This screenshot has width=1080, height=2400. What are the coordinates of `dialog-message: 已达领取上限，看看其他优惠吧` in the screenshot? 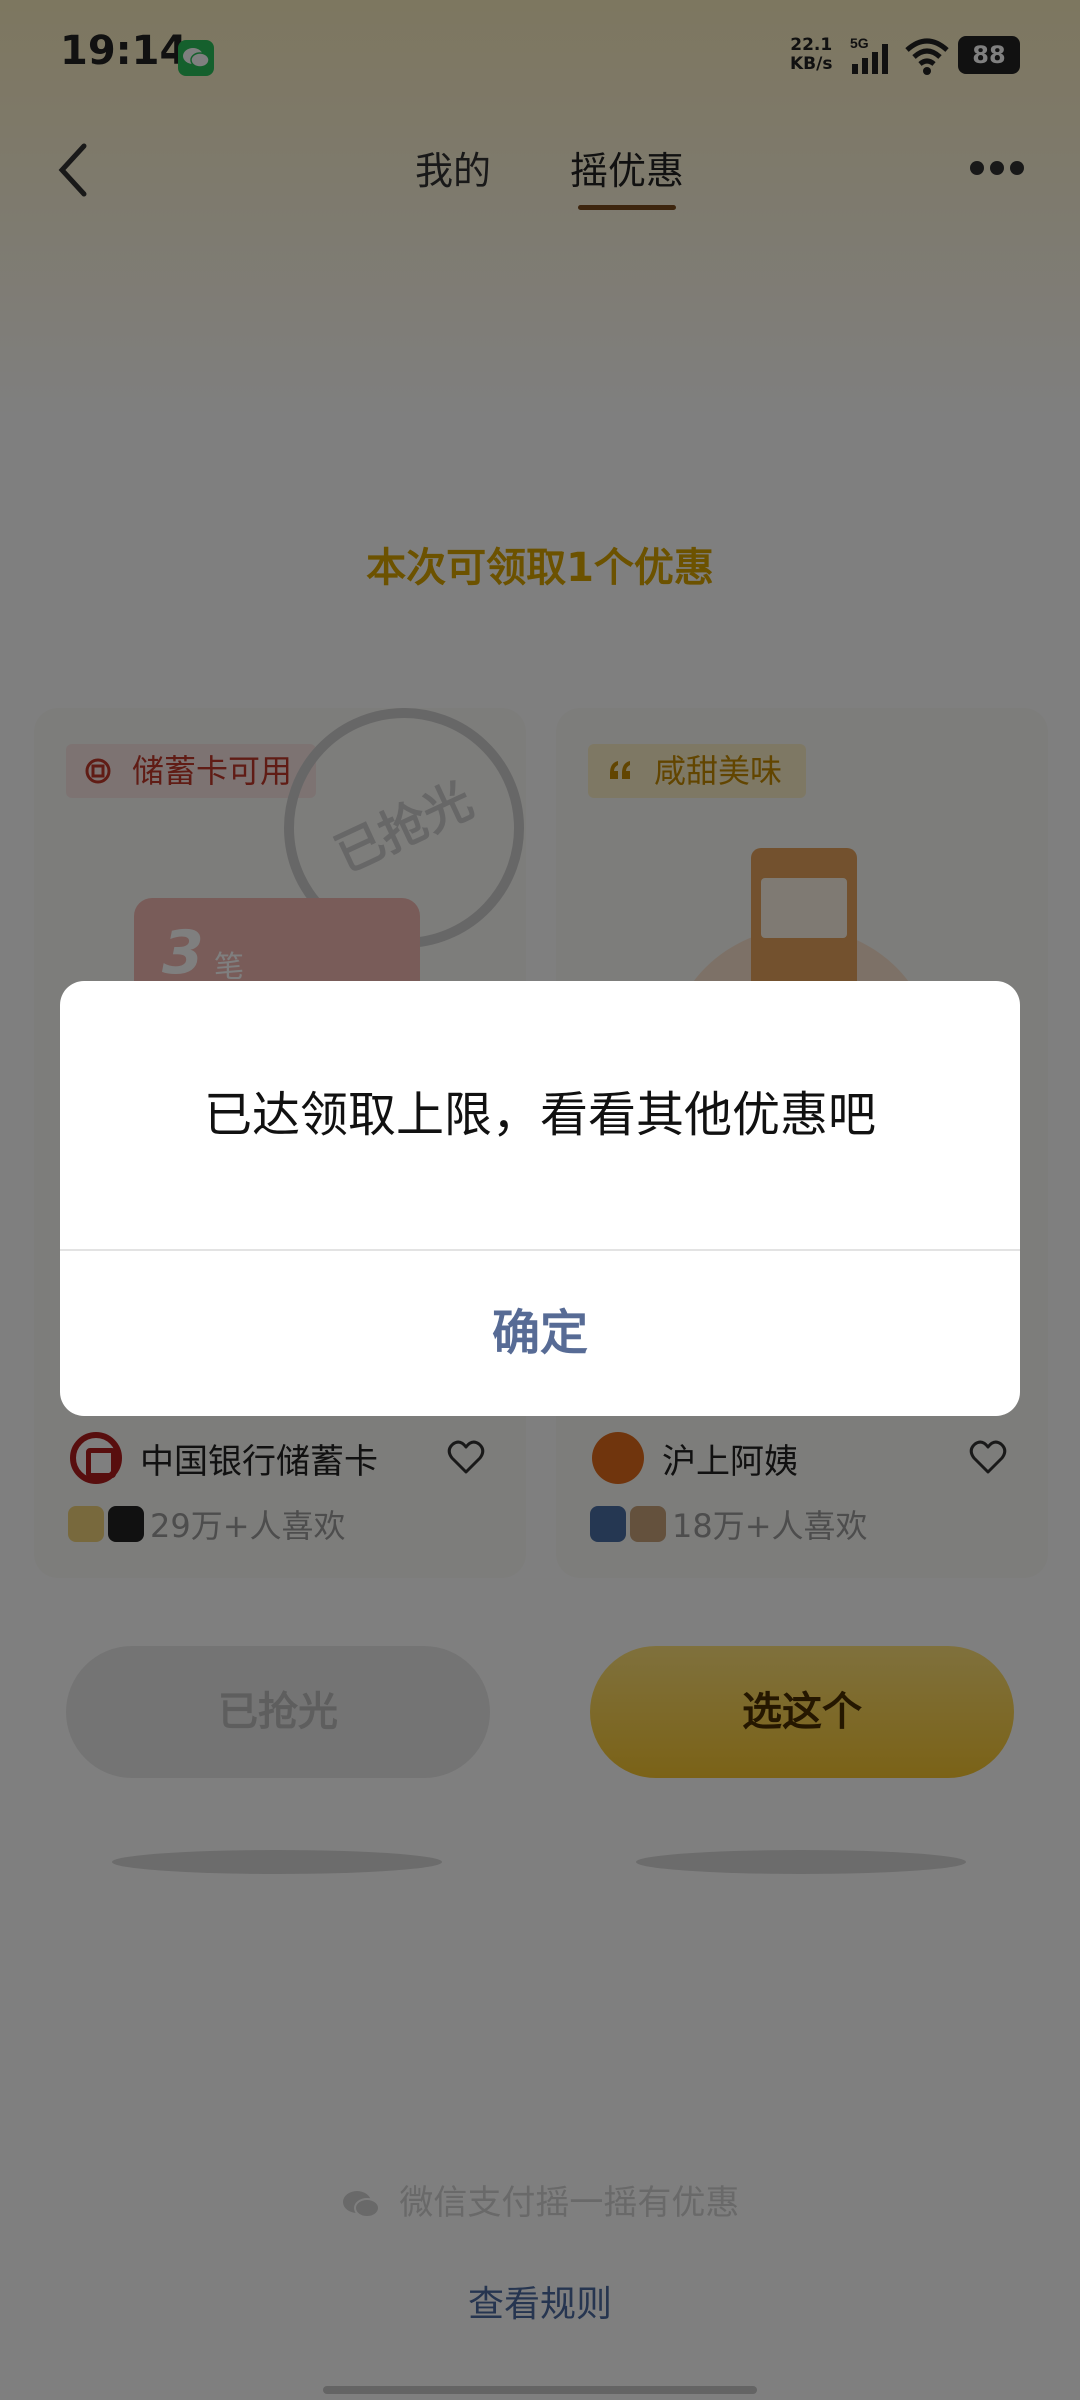 It's located at (539, 1115).